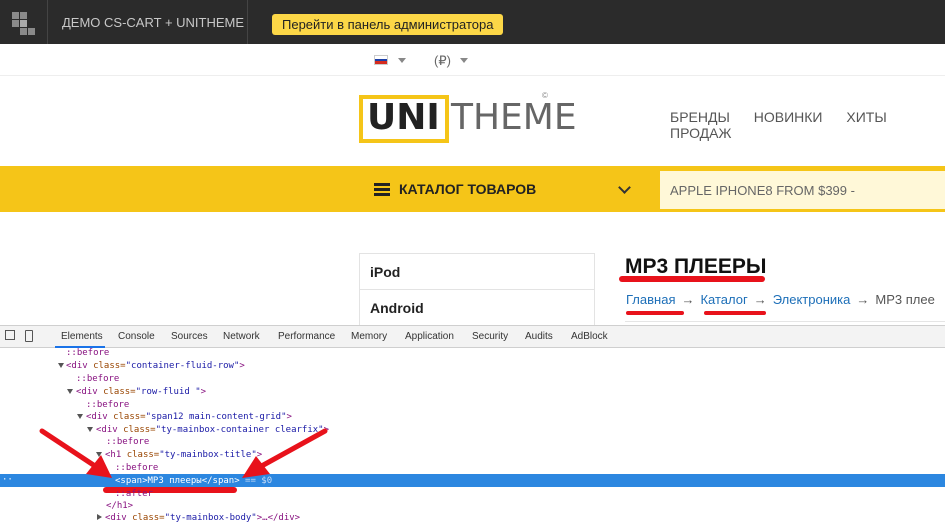 The image size is (945, 524). What do you see at coordinates (285, 453) in the screenshot?
I see `right-red-arrow-icon` at bounding box center [285, 453].